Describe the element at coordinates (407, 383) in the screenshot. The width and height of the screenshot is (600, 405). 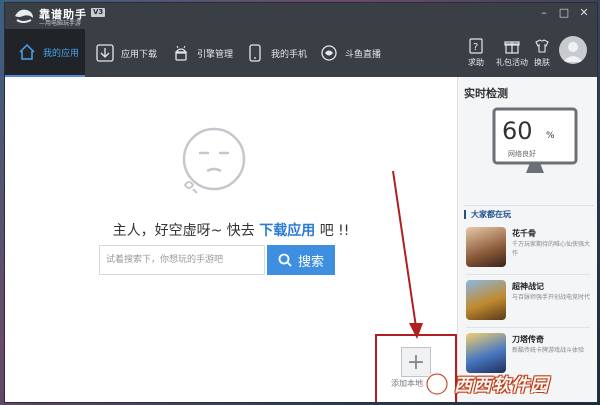
I see `add-local-label: 添加本地` at that location.